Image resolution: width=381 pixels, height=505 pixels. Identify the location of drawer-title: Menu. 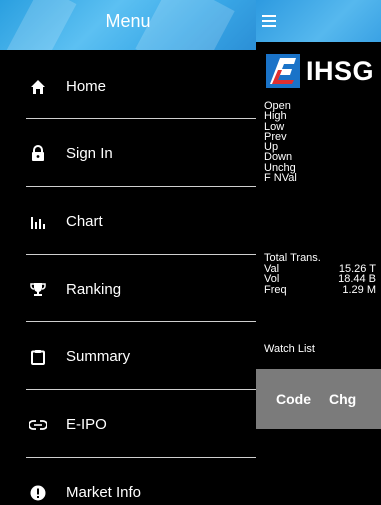
(128, 21).